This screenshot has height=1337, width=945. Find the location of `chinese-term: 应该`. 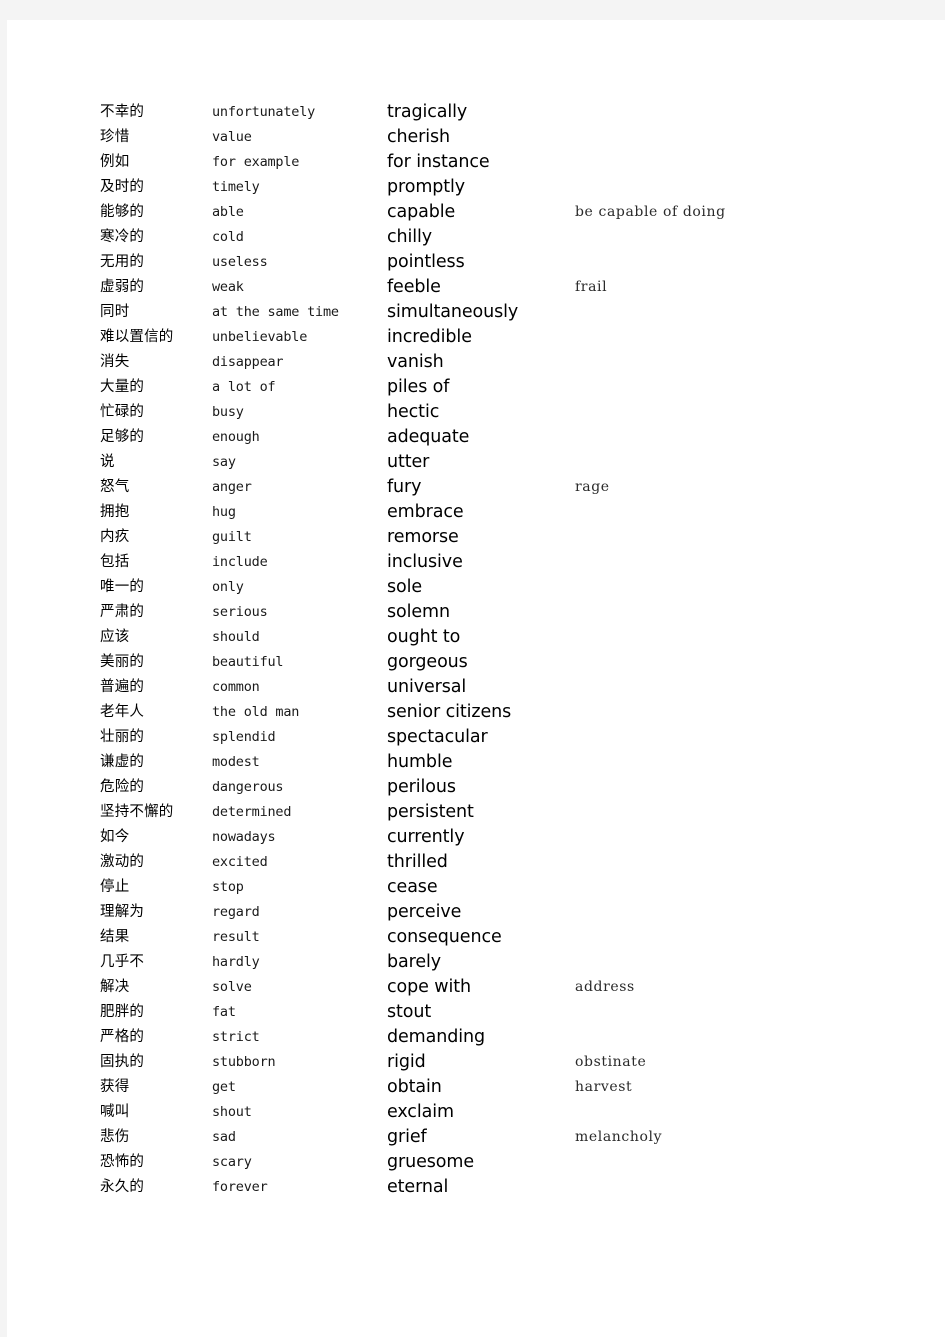

chinese-term: 应该 is located at coordinates (115, 637).